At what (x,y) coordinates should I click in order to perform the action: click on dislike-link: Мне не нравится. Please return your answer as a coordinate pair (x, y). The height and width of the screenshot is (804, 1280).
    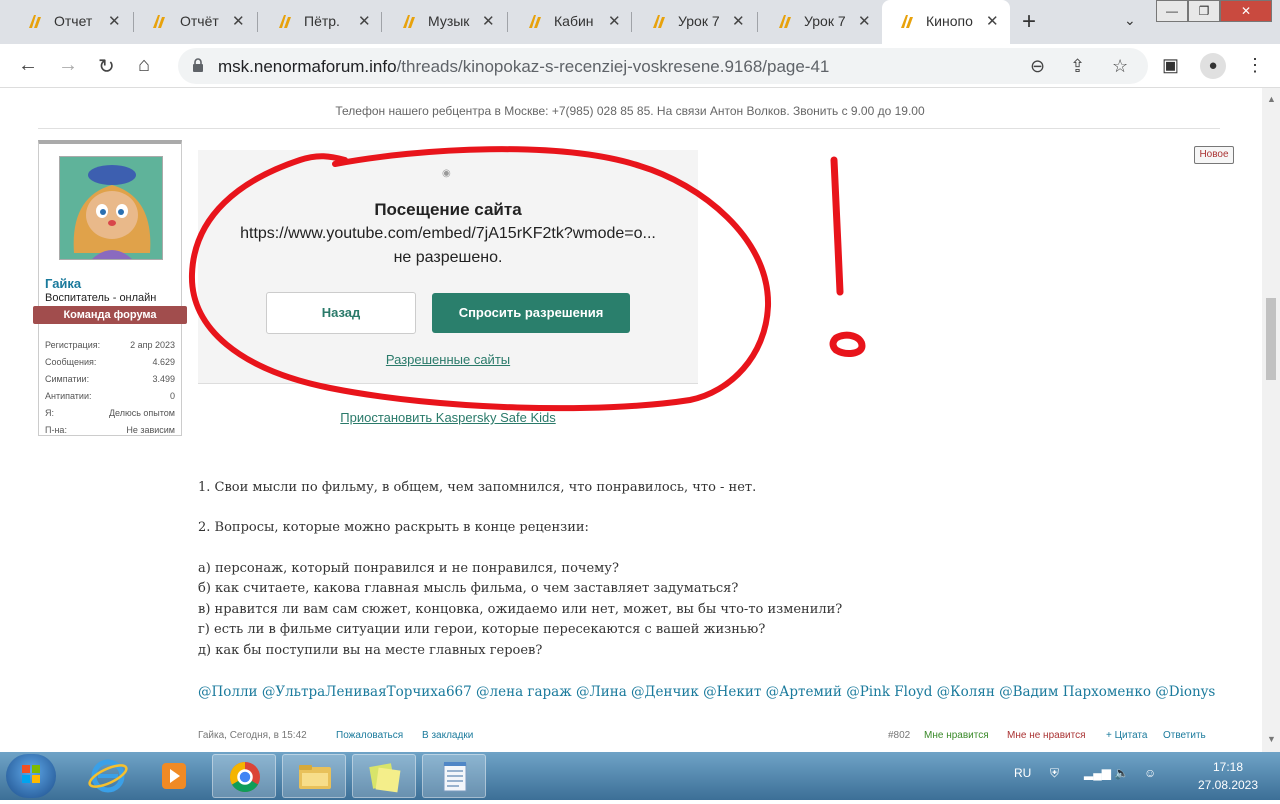
    Looking at the image, I should click on (1046, 735).